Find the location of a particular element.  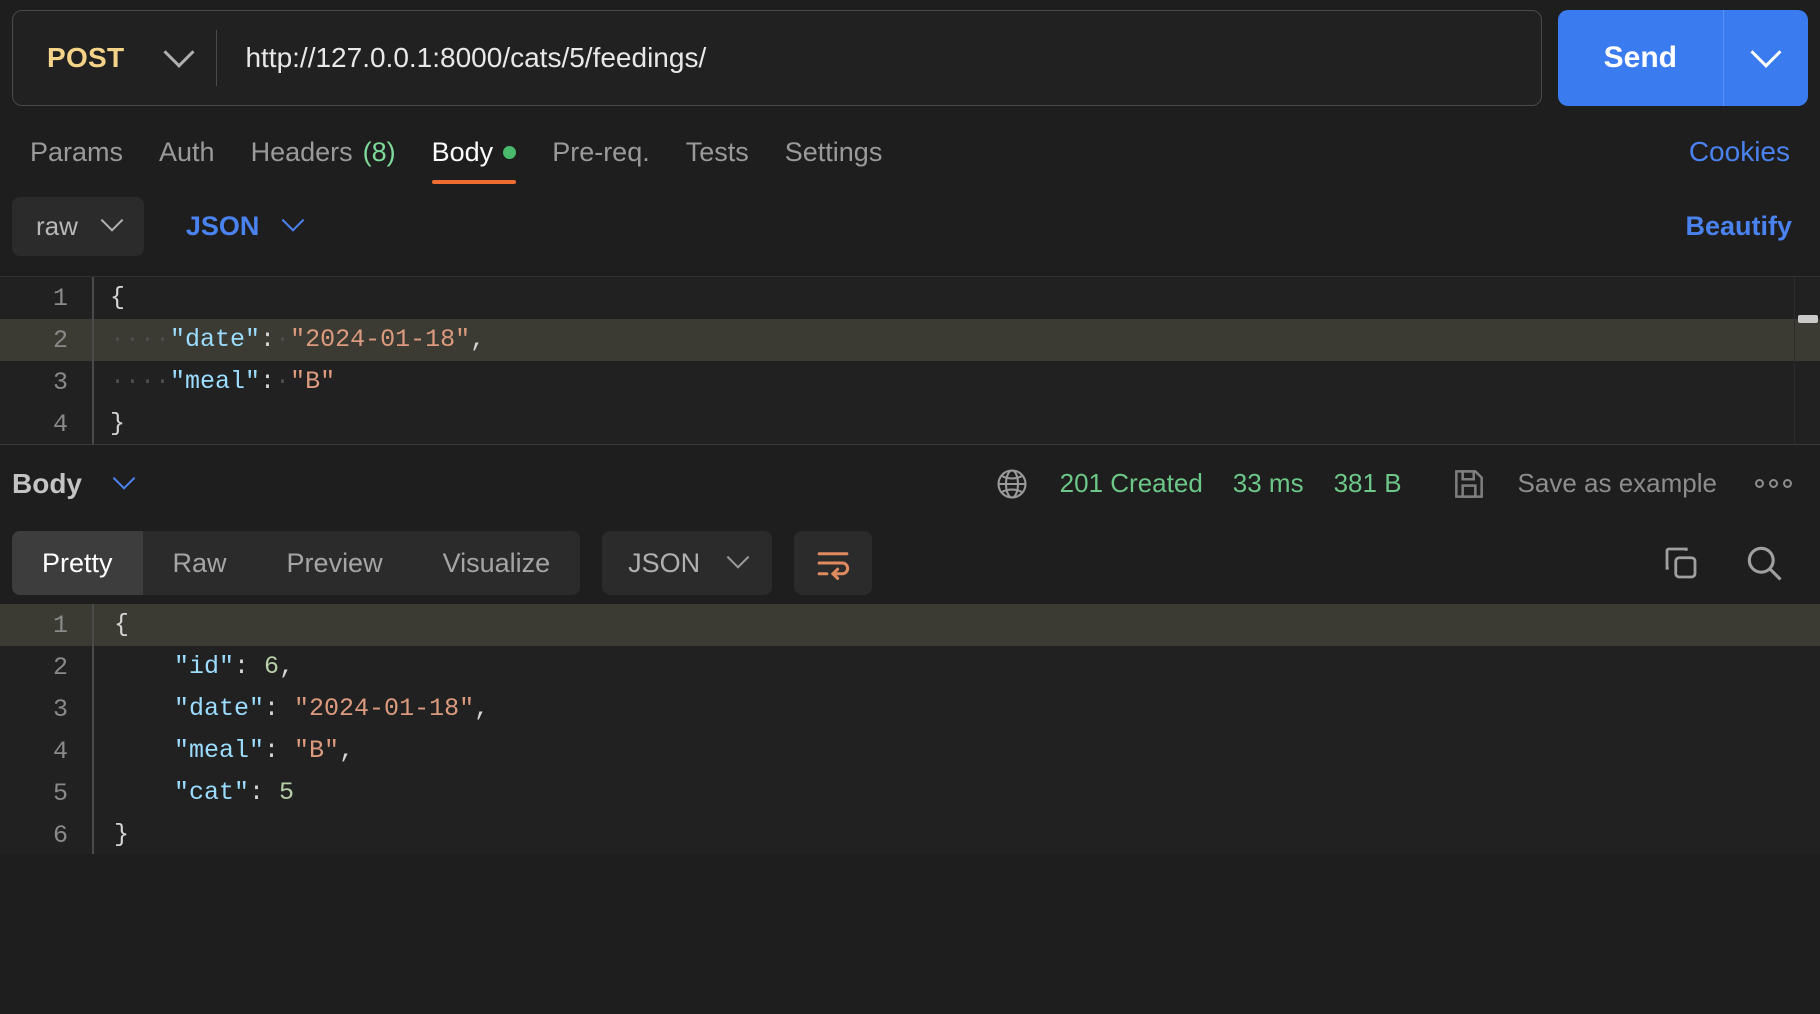

send-button: Send is located at coordinates (1641, 58).